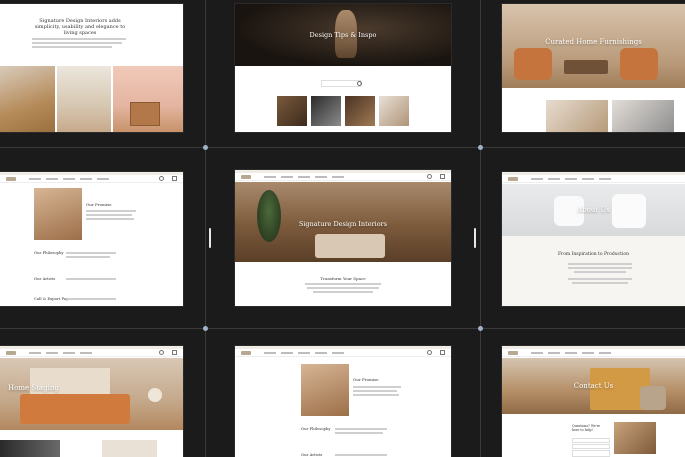 The width and height of the screenshot is (685, 457). Describe the element at coordinates (205, 228) in the screenshot. I see `grid-line-v1` at that location.